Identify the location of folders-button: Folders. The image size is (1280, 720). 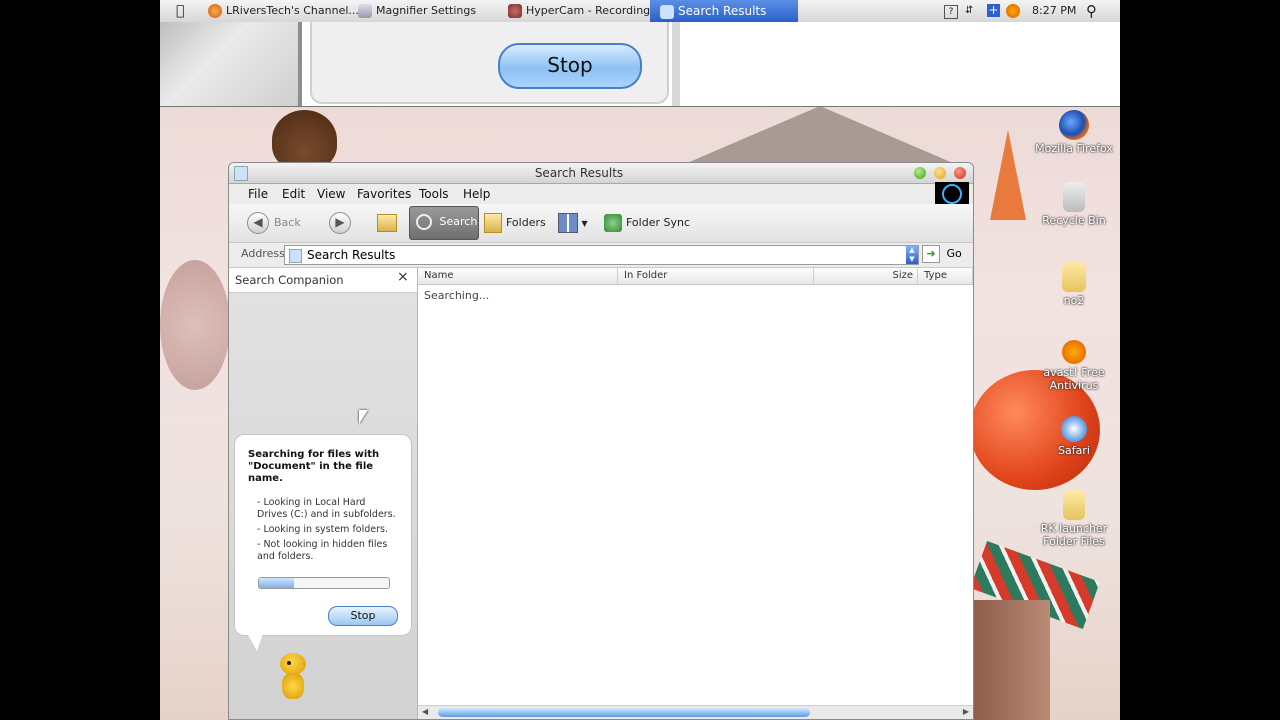
(515, 223).